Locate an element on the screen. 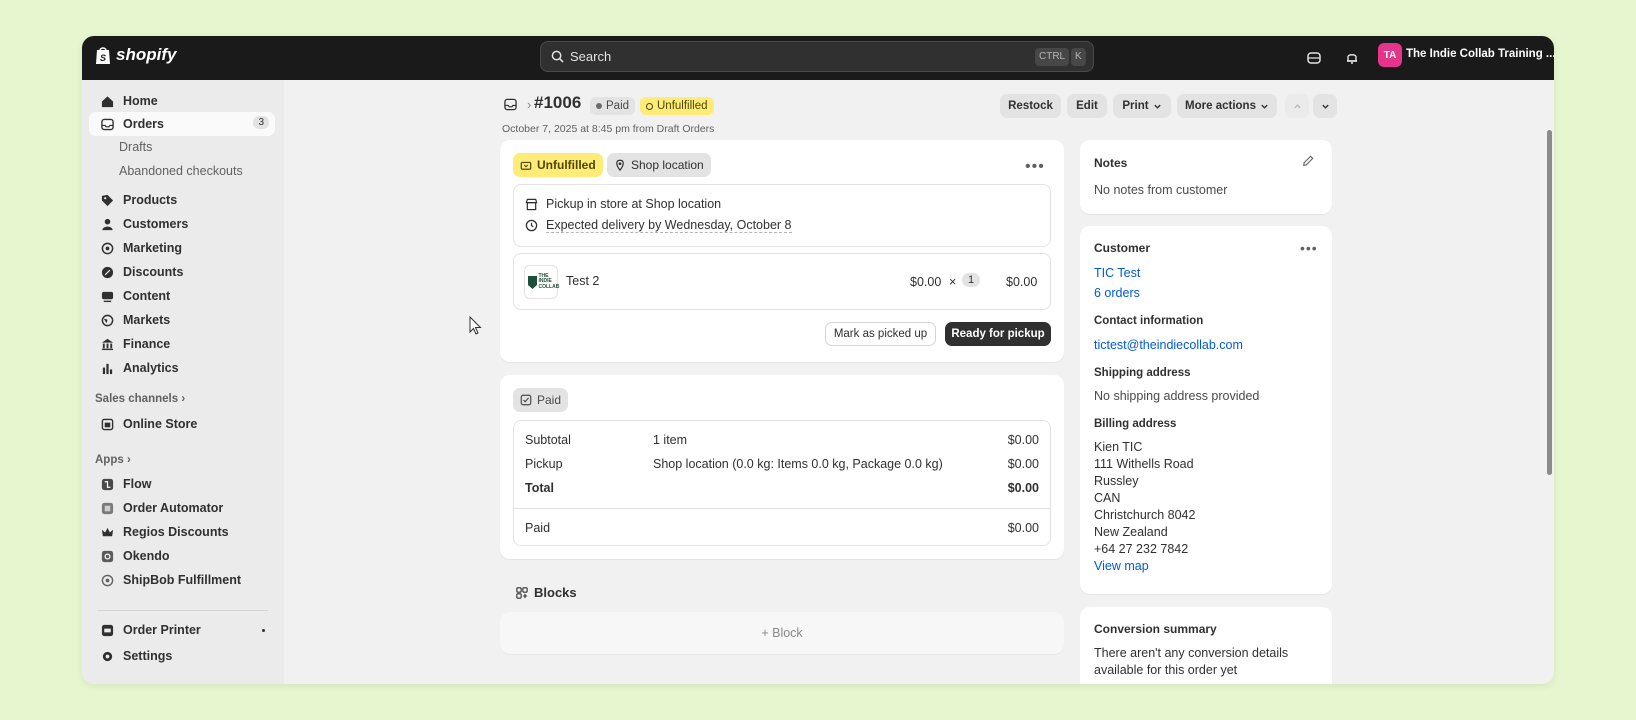 This screenshot has width=1636, height=720. sidebar-item-label: Flow is located at coordinates (137, 484).